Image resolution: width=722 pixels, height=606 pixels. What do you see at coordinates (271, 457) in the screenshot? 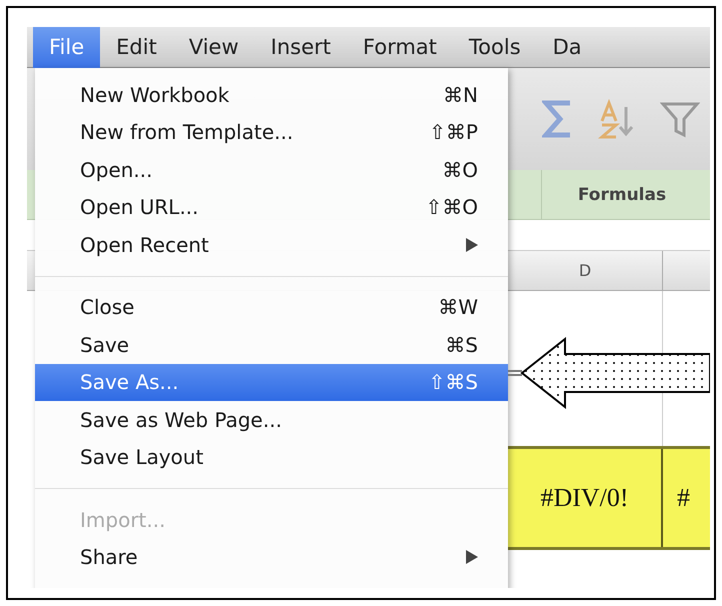
I see `menu-item: Save Layout` at bounding box center [271, 457].